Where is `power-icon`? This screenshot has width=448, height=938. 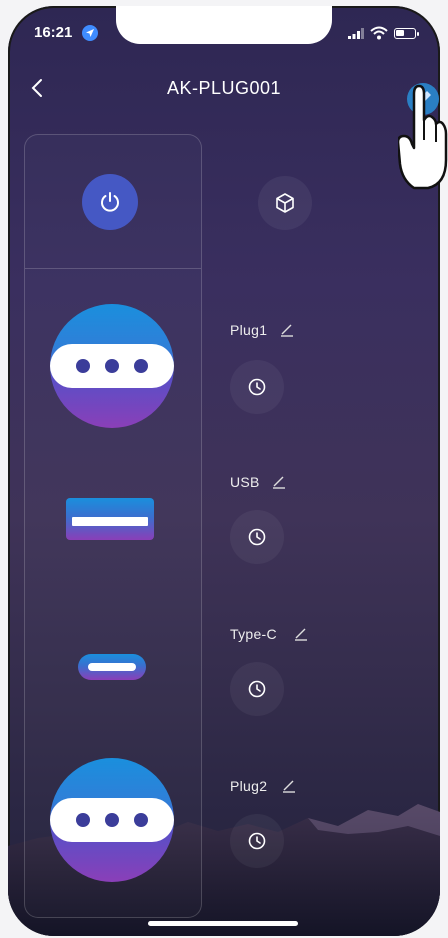 power-icon is located at coordinates (110, 202).